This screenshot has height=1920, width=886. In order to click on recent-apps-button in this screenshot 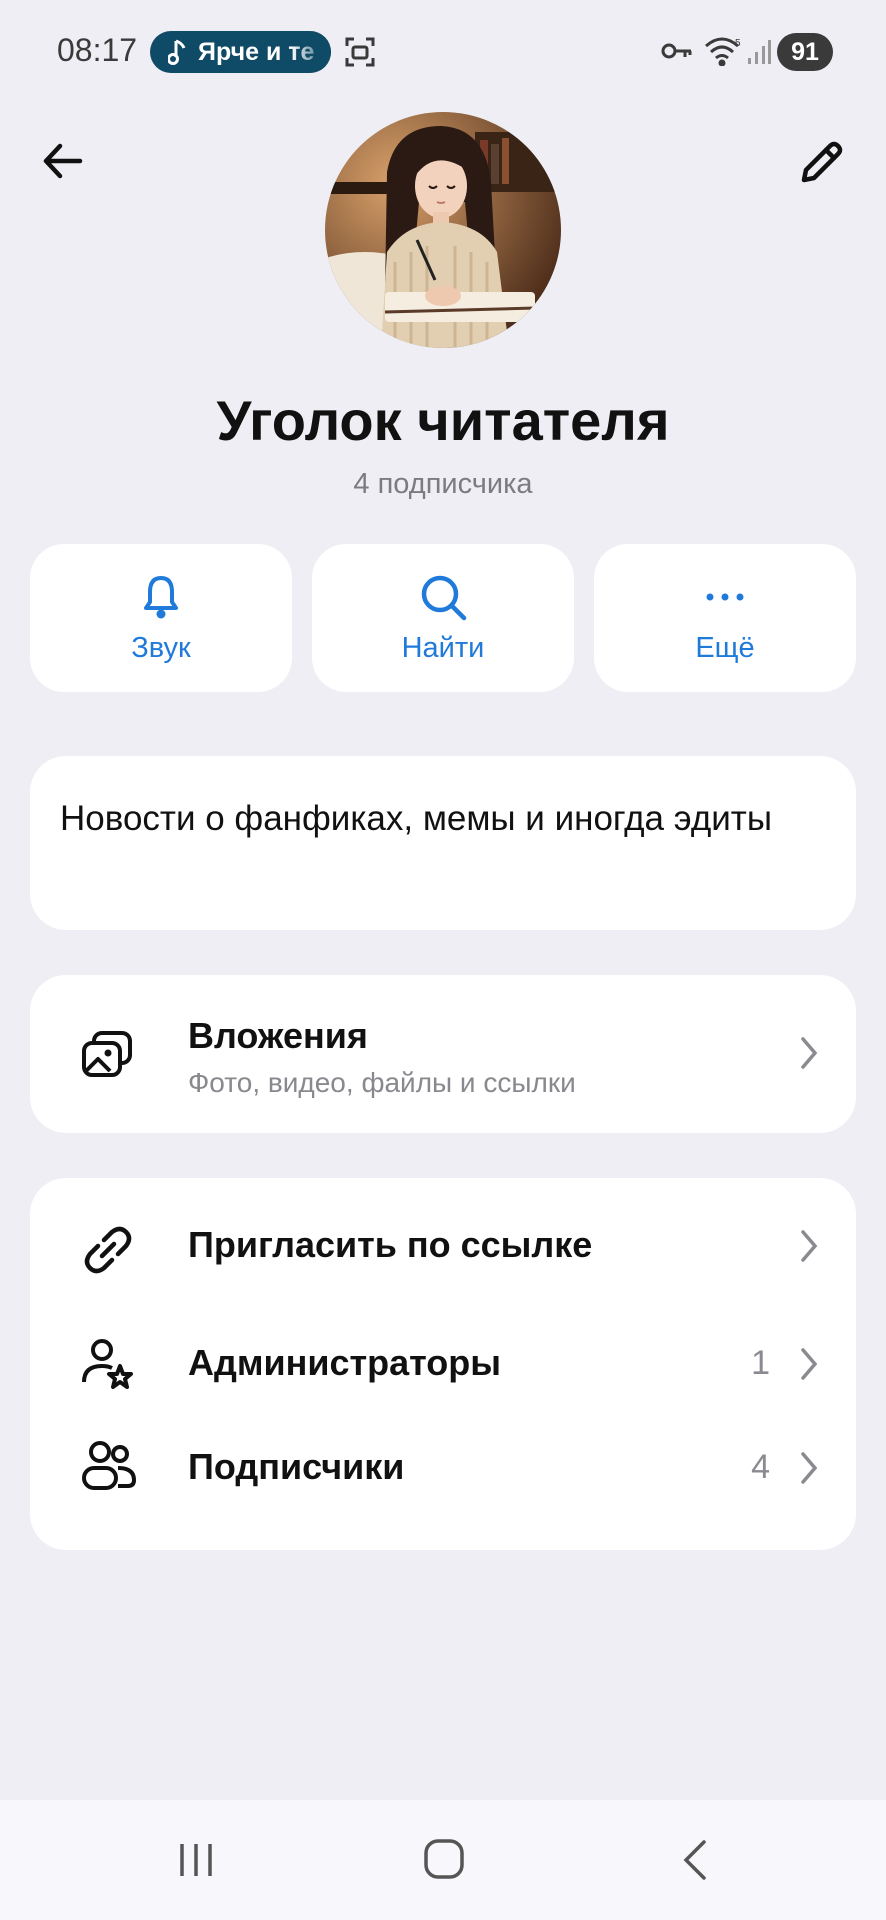, I will do `click(196, 1862)`.